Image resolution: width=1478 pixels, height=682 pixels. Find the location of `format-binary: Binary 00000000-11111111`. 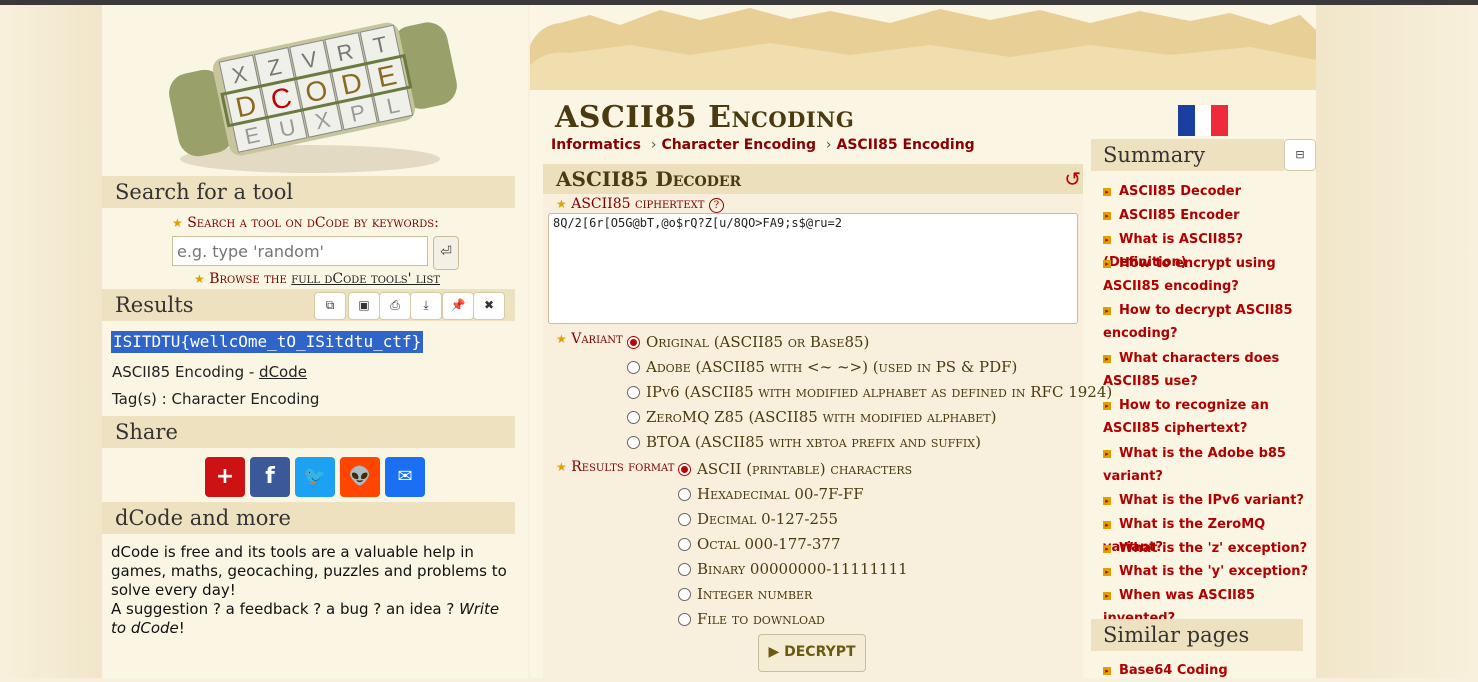

format-binary: Binary 00000000-11111111 is located at coordinates (793, 569).